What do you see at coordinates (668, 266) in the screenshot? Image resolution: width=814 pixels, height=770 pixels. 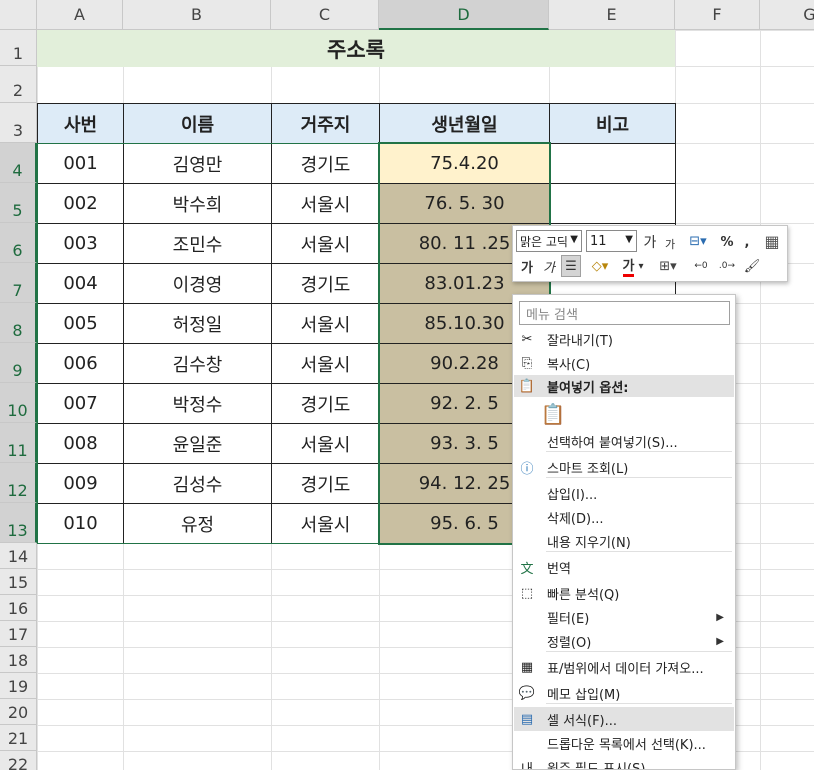 I see `borders-icon: ⊞▾` at bounding box center [668, 266].